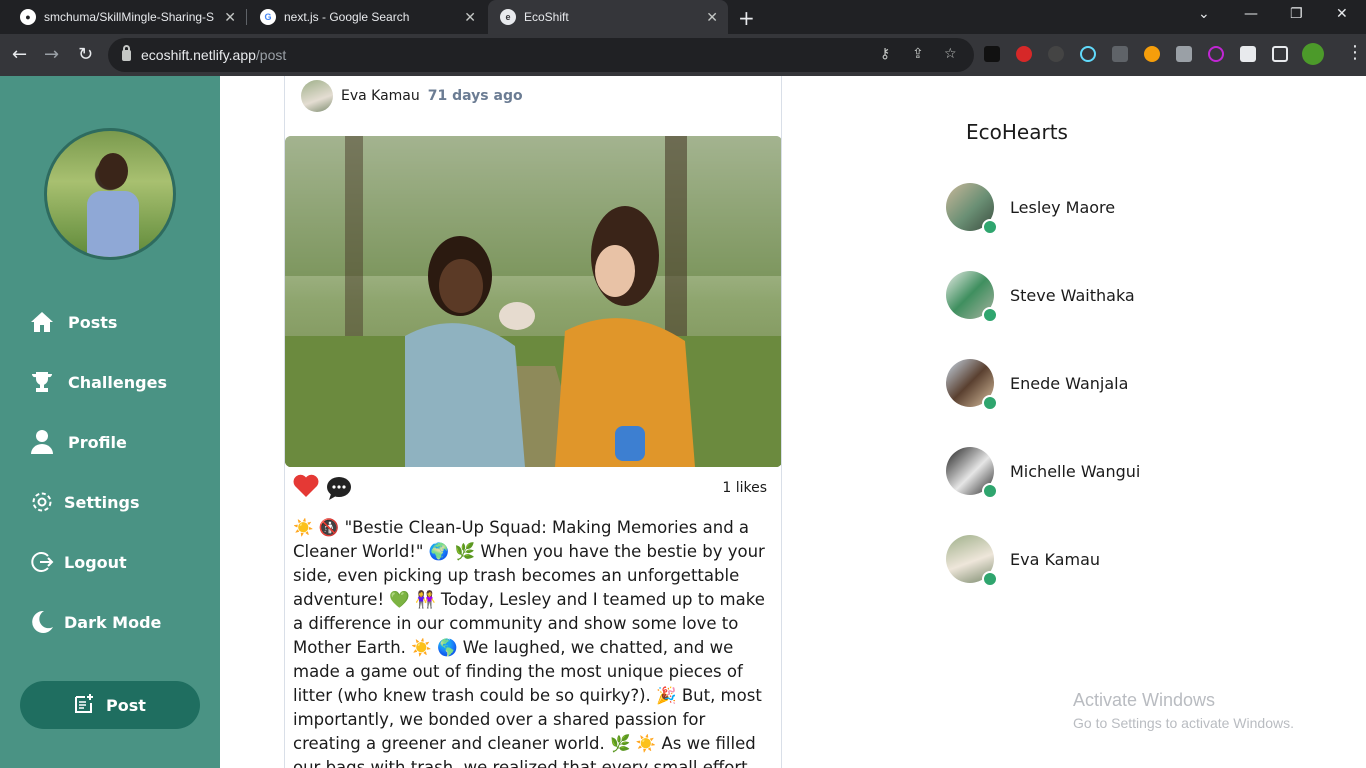 This screenshot has height=768, width=1366. I want to click on comment-icon, so click(339, 490).